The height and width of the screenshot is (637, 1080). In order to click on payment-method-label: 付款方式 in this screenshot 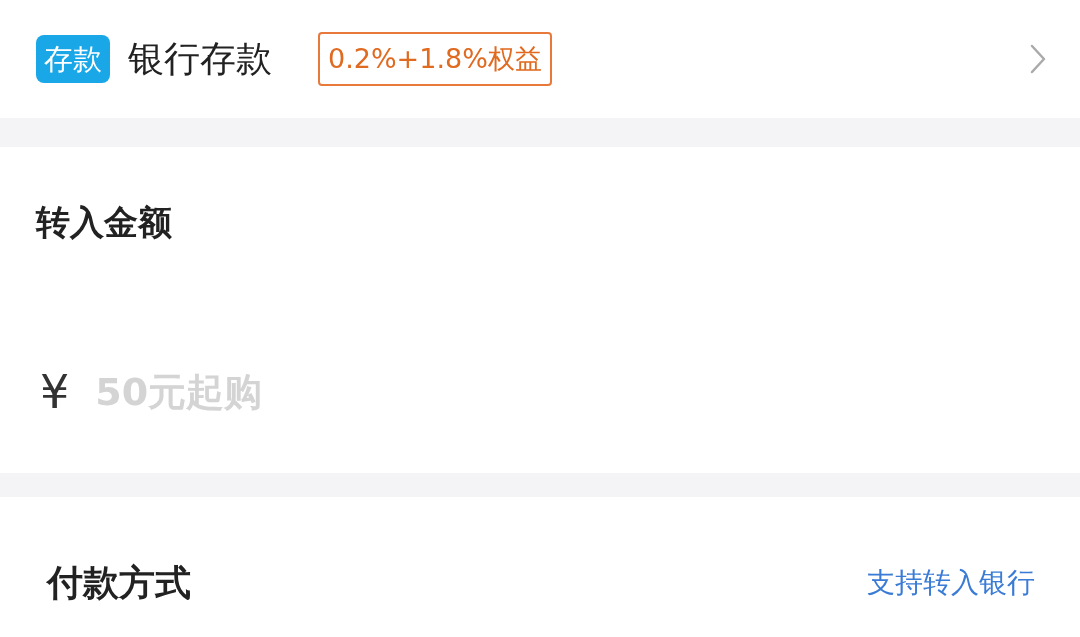, I will do `click(119, 583)`.